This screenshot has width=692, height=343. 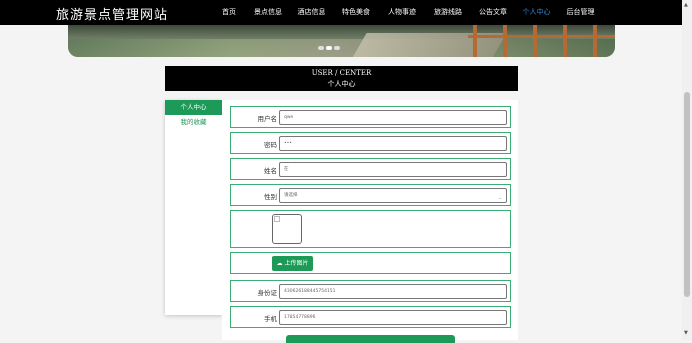 What do you see at coordinates (341, 78) in the screenshot?
I see `section-header: USER / CENTER 个人中心` at bounding box center [341, 78].